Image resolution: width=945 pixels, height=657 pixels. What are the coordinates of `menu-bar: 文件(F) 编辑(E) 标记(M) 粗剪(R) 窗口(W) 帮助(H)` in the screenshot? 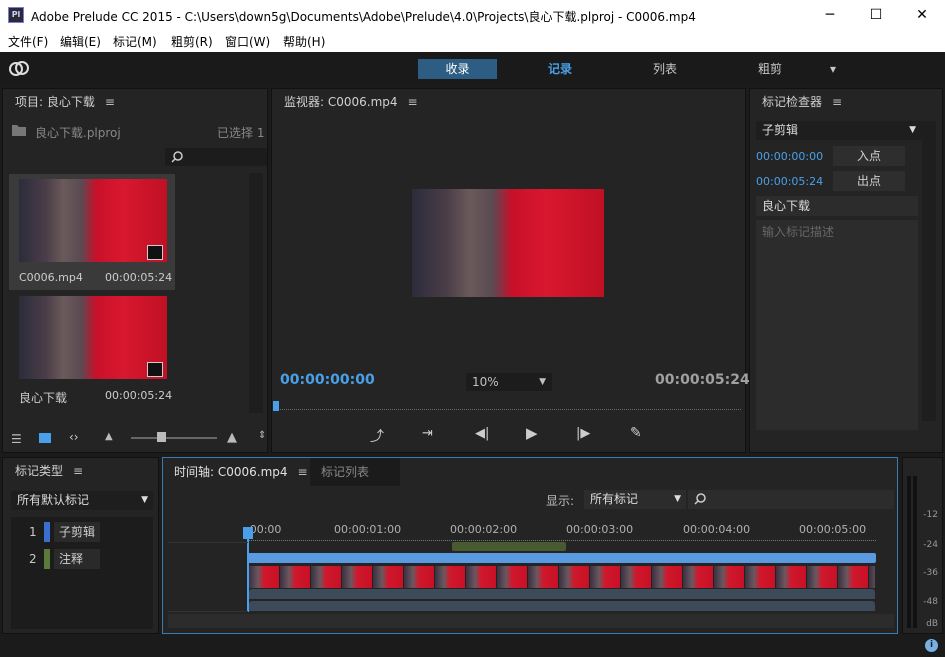 It's located at (472, 41).